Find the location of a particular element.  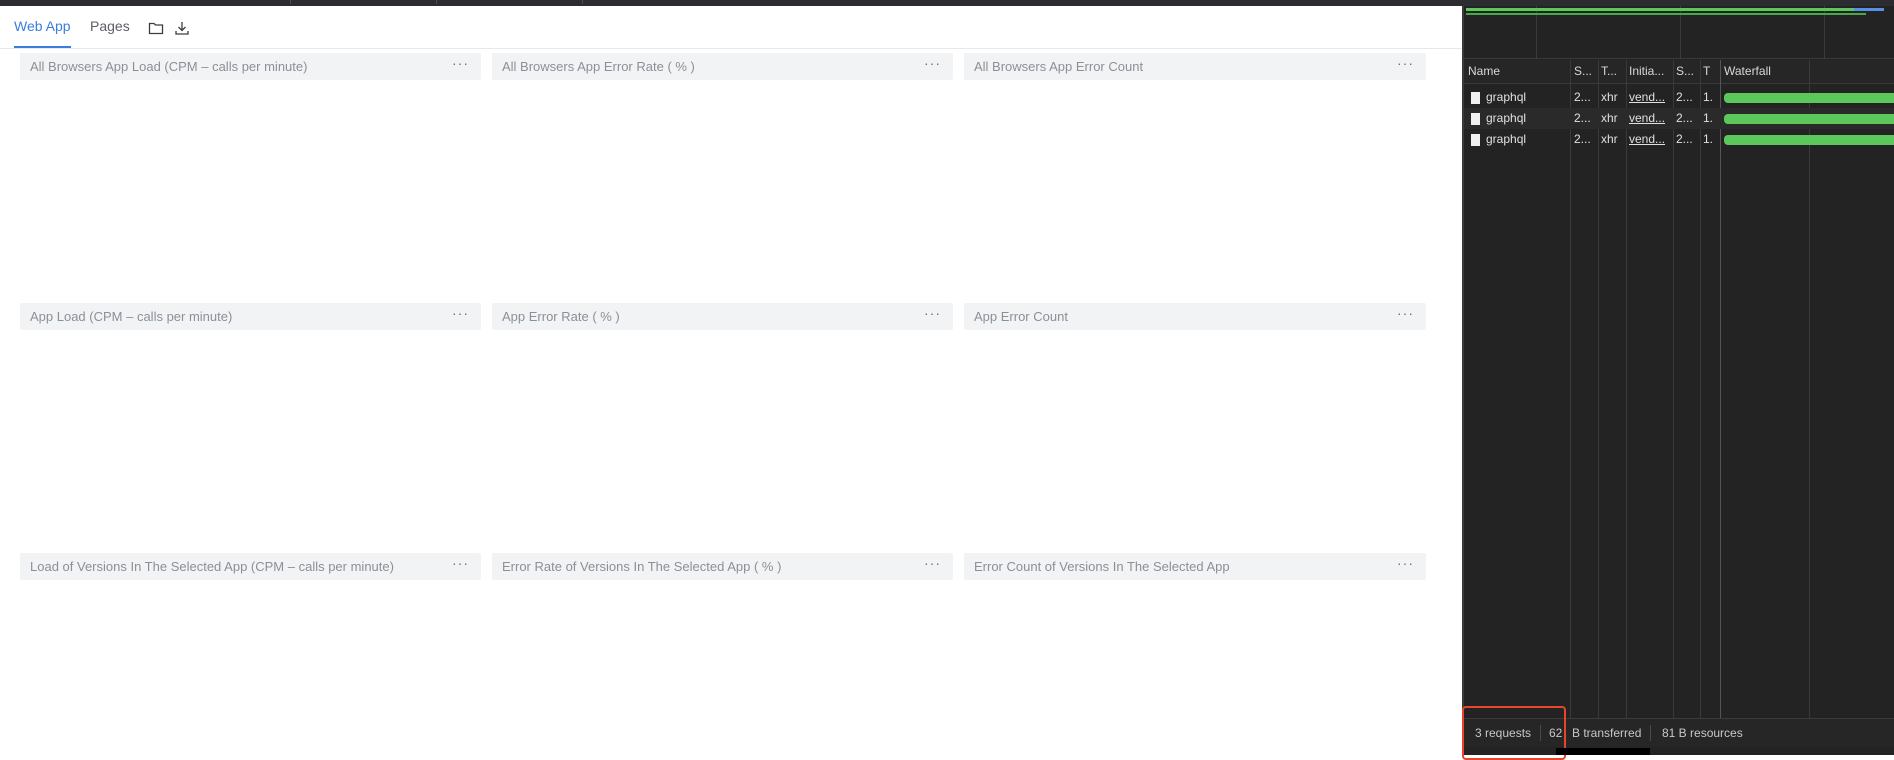

panel-title: All Browsers App Error Rate ( % ) is located at coordinates (598, 66).